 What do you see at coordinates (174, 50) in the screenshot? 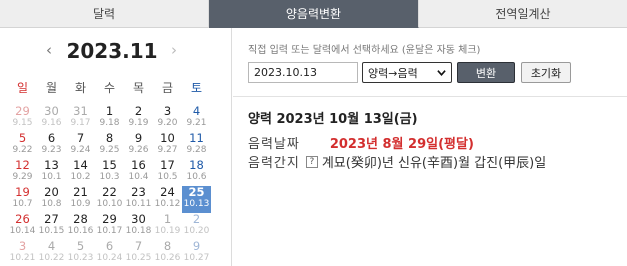
I see `next-month-icon: ›` at bounding box center [174, 50].